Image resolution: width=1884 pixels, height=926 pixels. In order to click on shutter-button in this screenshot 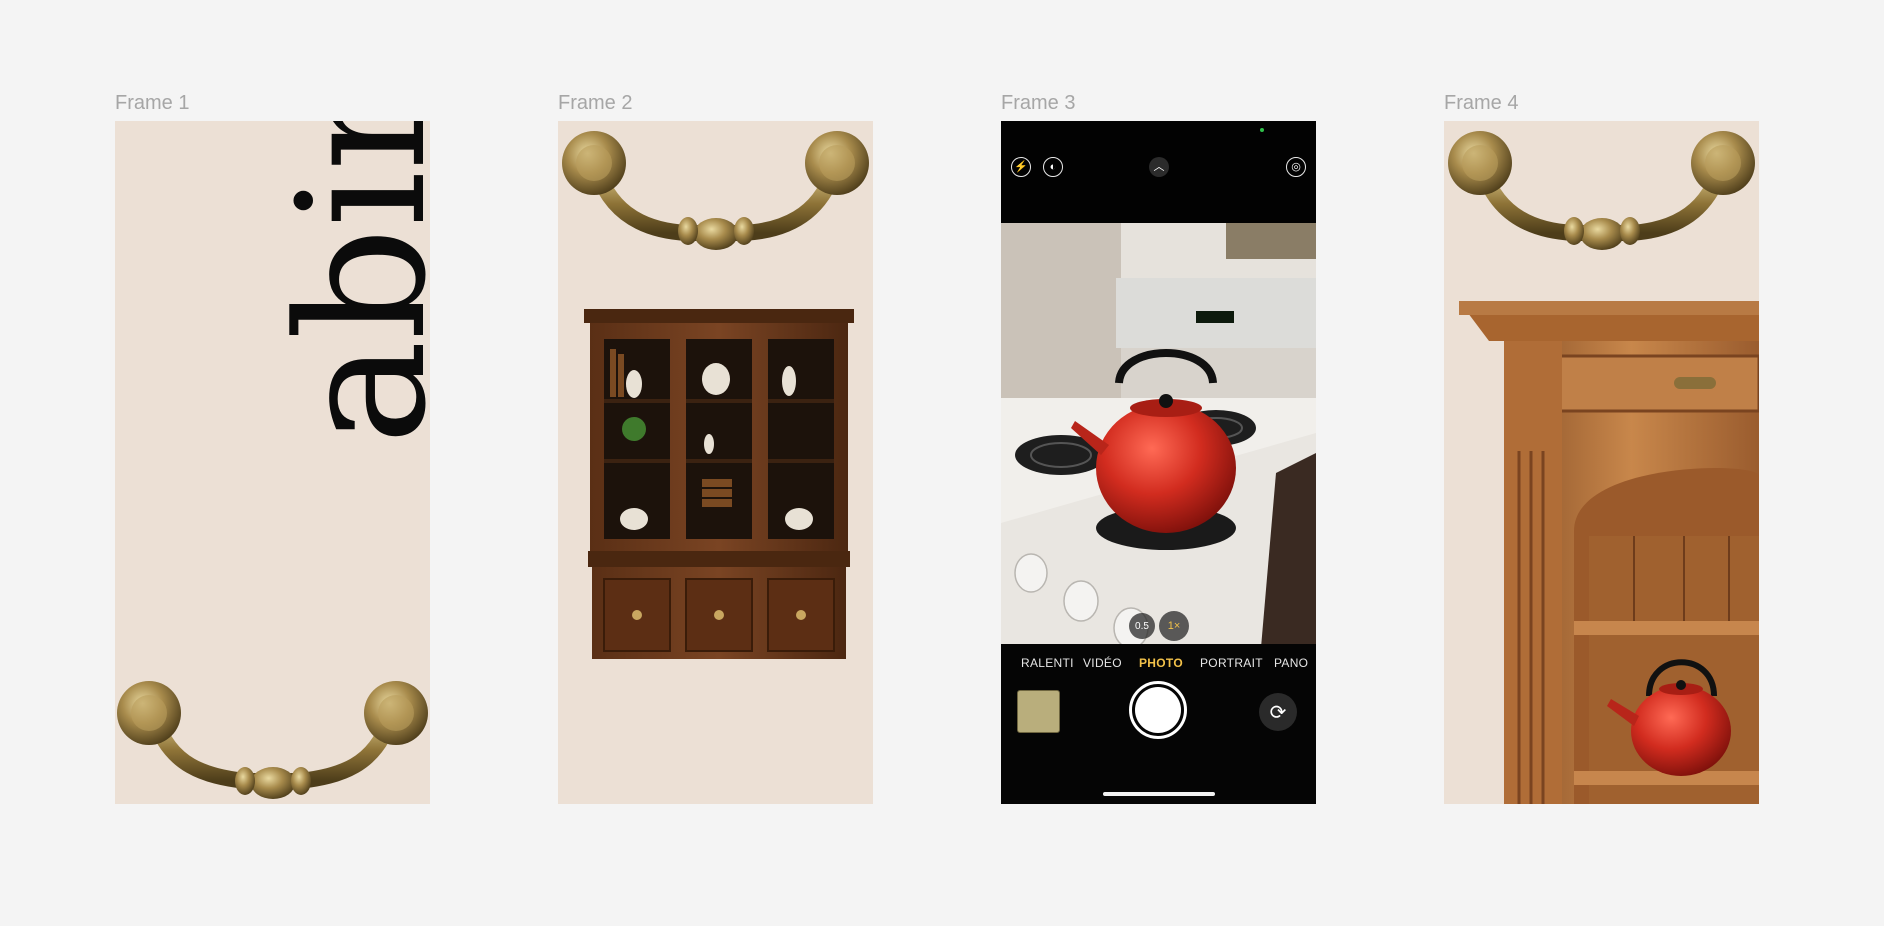, I will do `click(1158, 710)`.